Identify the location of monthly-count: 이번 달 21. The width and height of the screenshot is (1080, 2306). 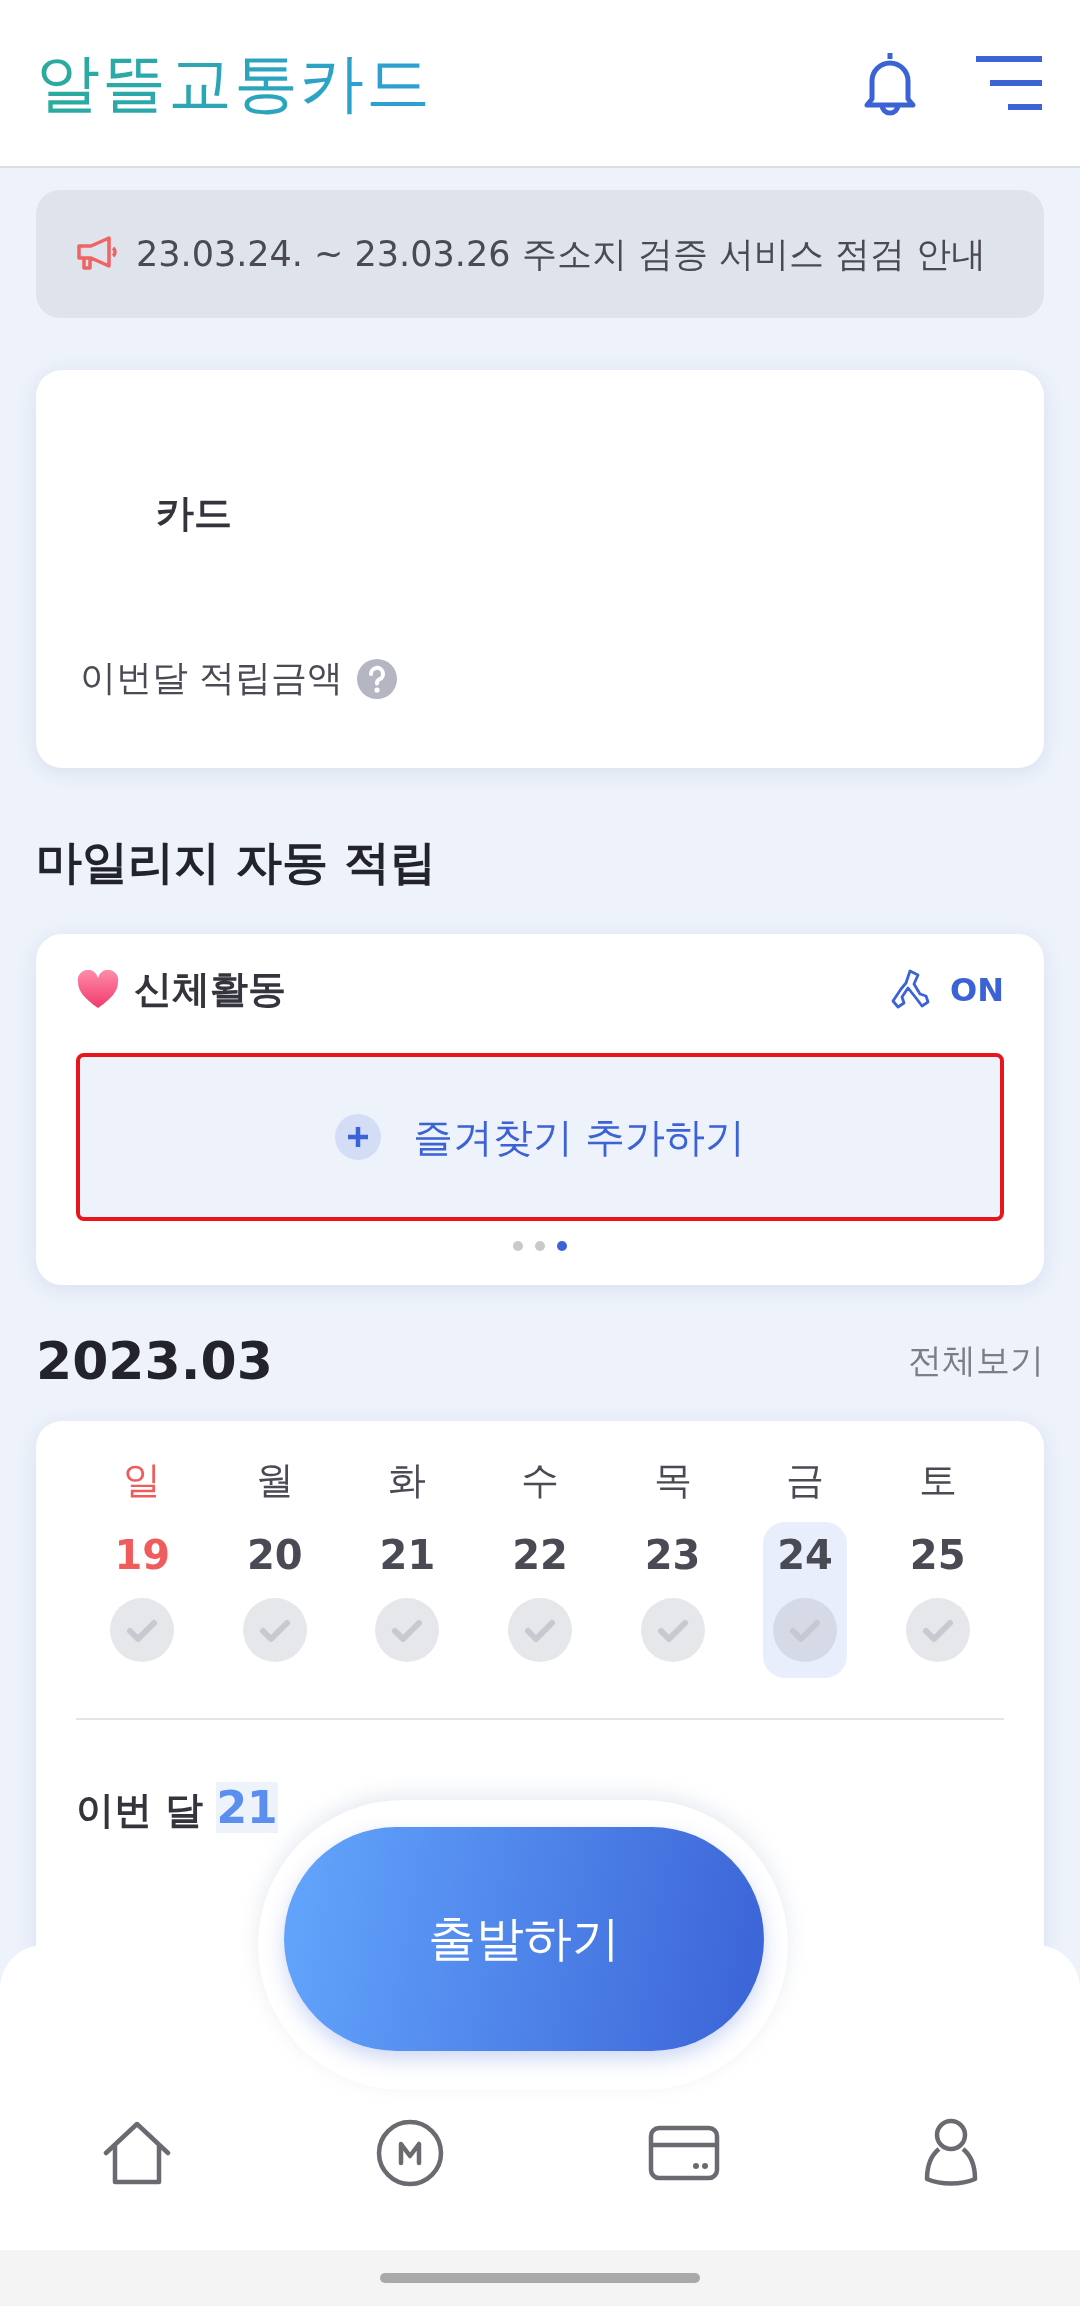
(177, 1808).